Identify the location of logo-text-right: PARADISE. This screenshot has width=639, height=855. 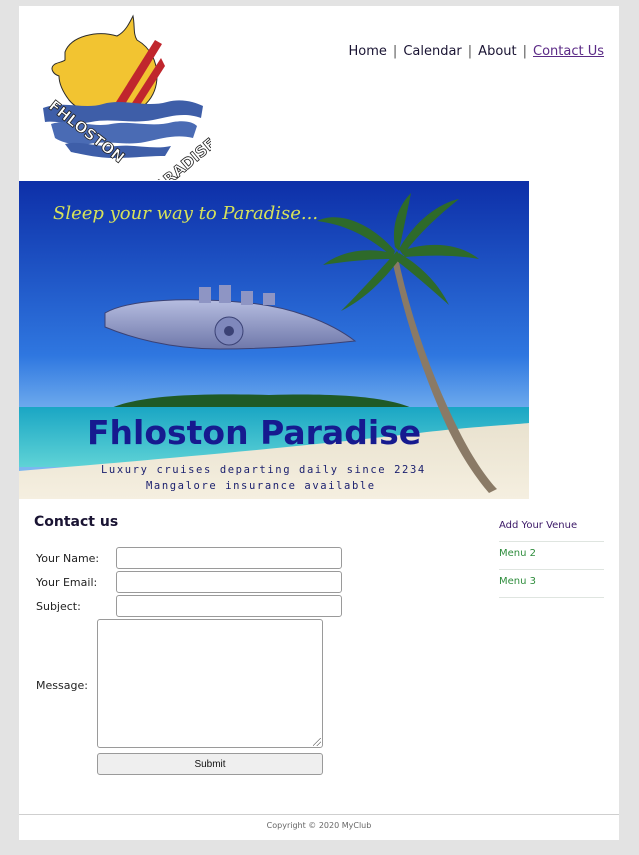
(177, 157).